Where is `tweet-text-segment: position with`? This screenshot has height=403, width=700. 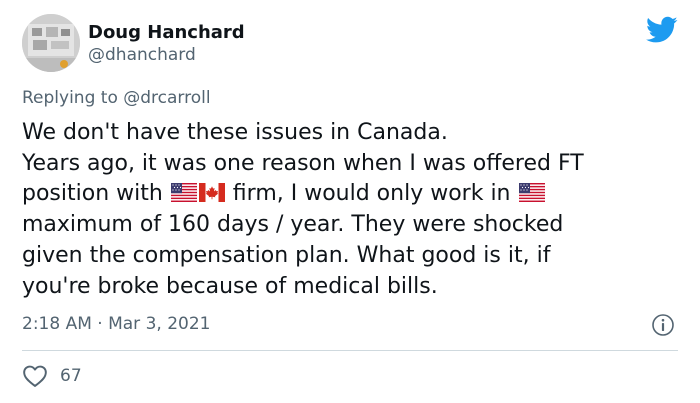 tweet-text-segment: position with is located at coordinates (96, 194).